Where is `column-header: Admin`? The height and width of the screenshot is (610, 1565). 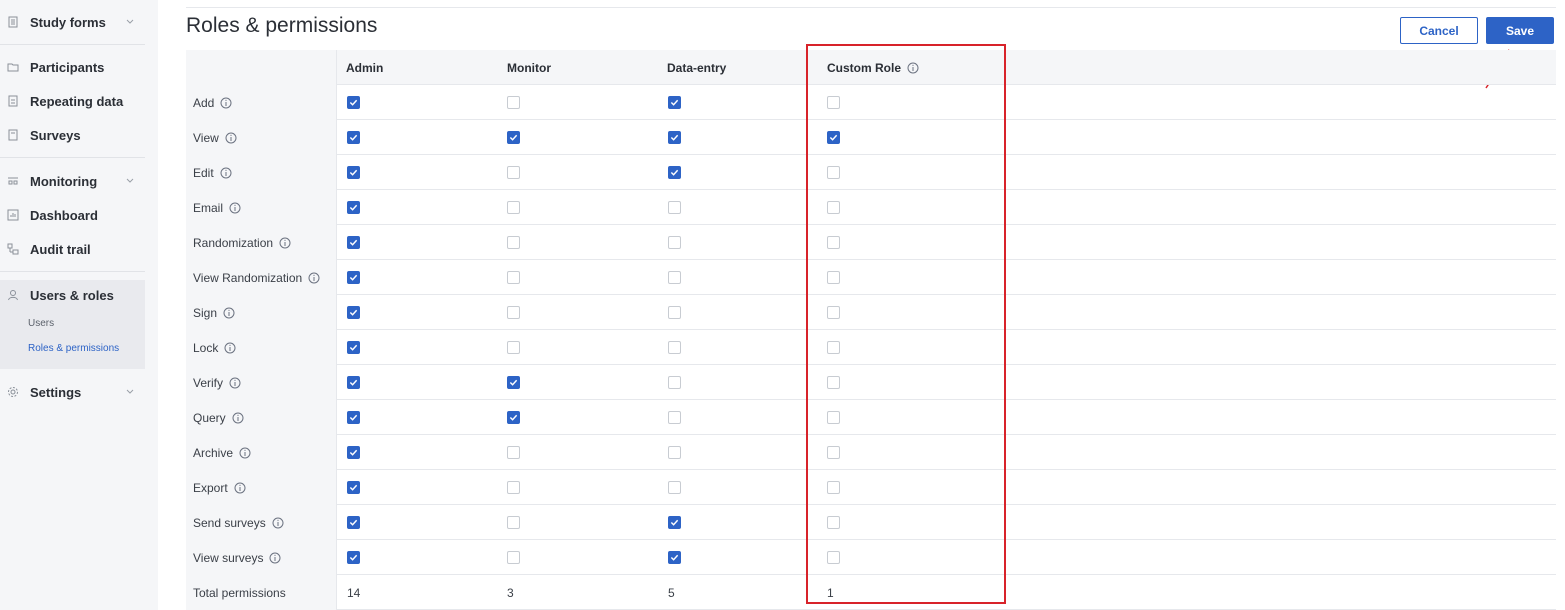 column-header: Admin is located at coordinates (364, 67).